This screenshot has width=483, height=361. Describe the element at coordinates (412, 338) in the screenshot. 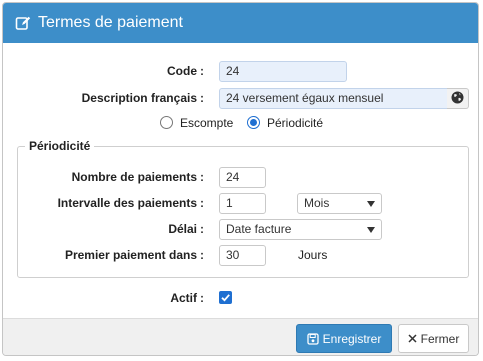

I see `close-icon` at that location.